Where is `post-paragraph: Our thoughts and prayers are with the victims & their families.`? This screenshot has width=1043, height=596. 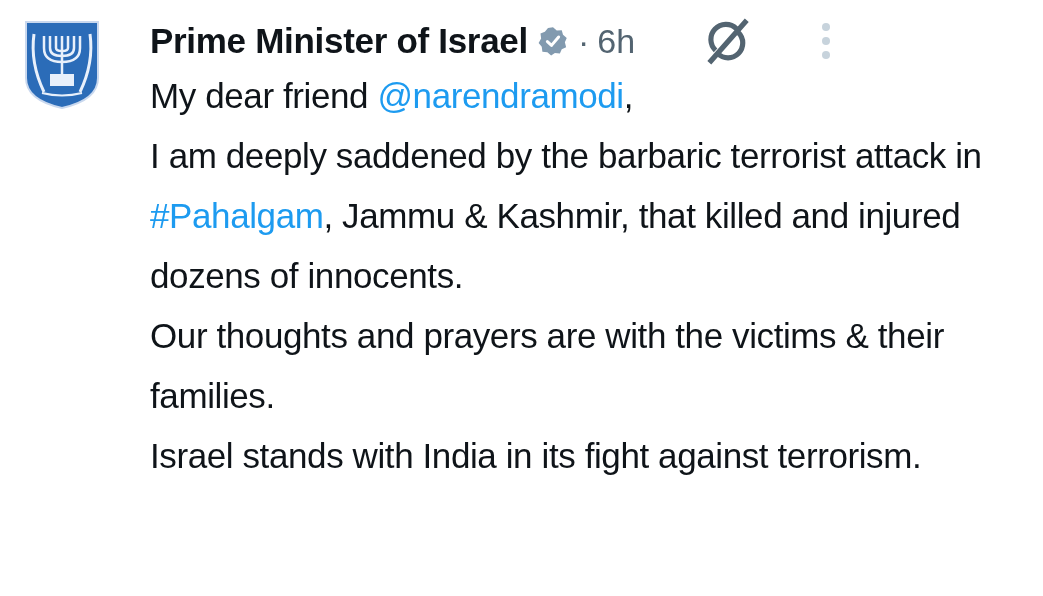
post-paragraph: Our thoughts and prayers are with the victims & their families. is located at coordinates (547, 366).